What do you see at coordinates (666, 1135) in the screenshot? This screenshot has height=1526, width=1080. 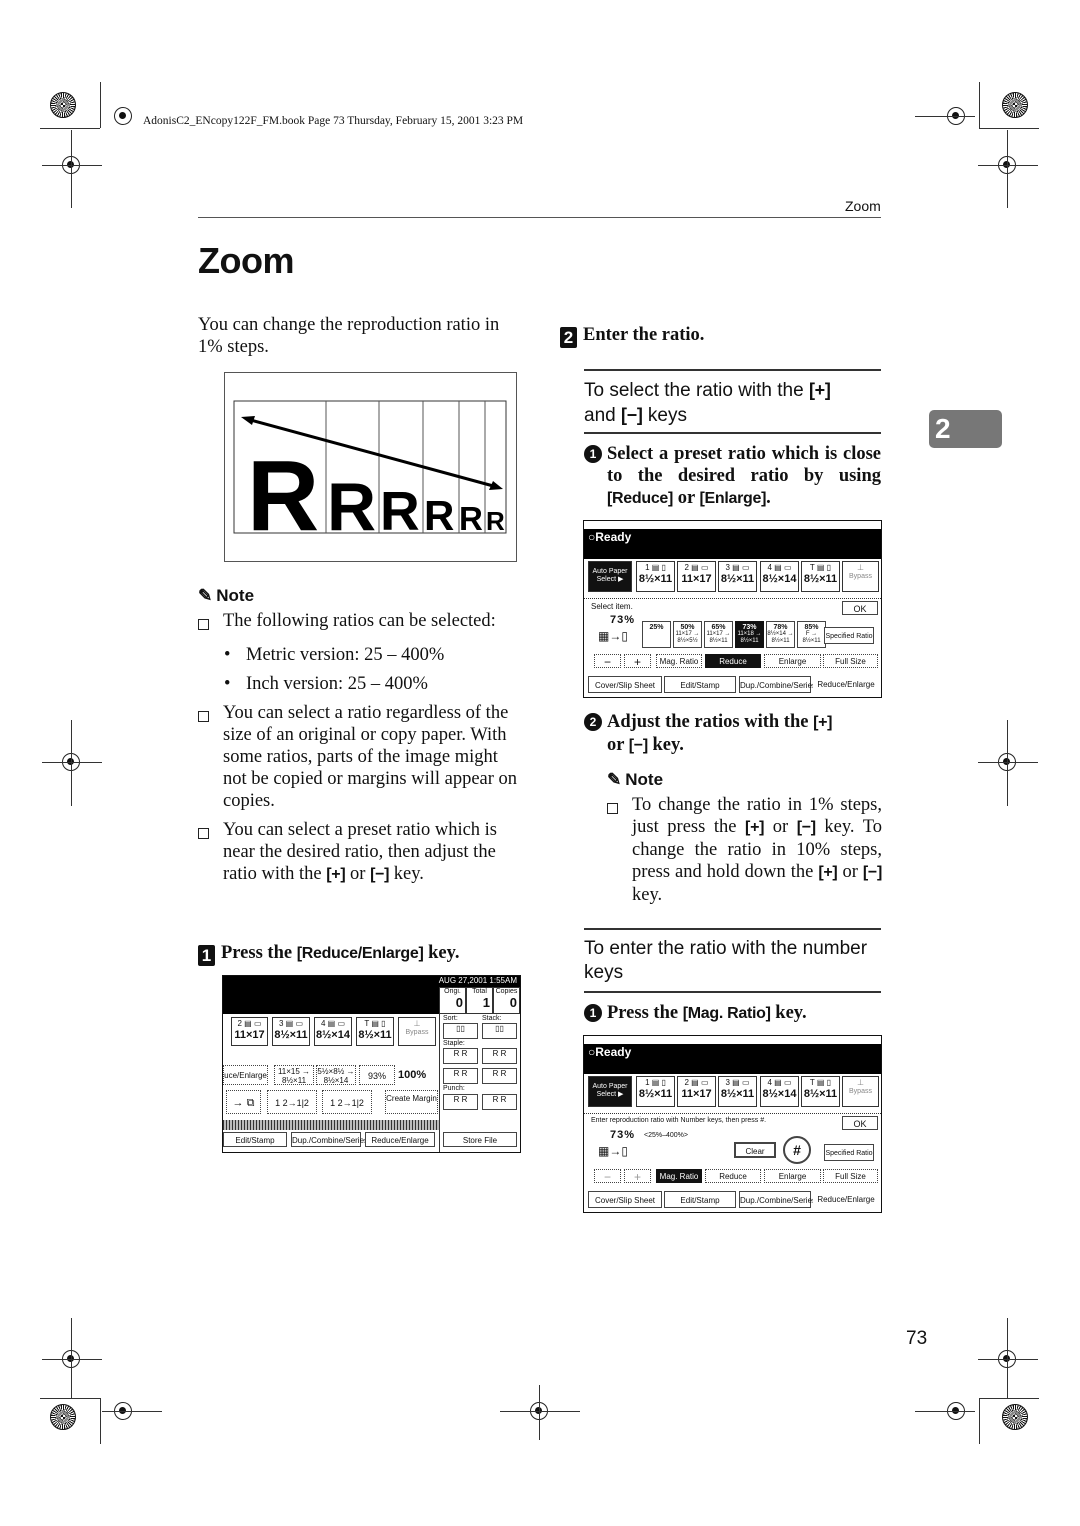 I see `ratio-range: <25%–400%>` at bounding box center [666, 1135].